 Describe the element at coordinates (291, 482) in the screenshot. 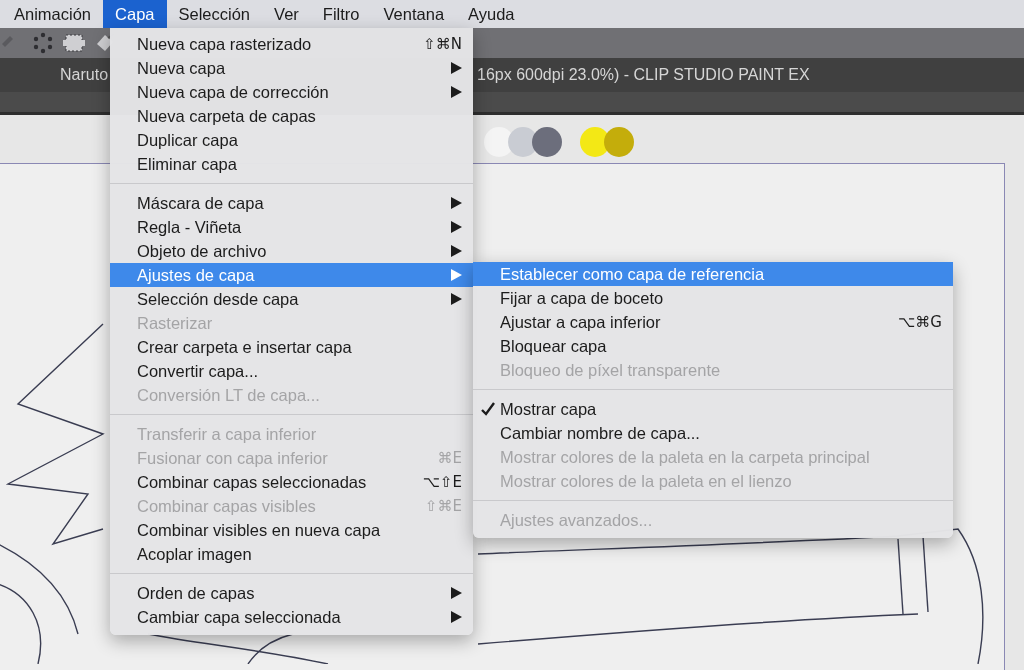

I see `menu-item: Combinar capas seleccionadas ⌥⇧E` at that location.